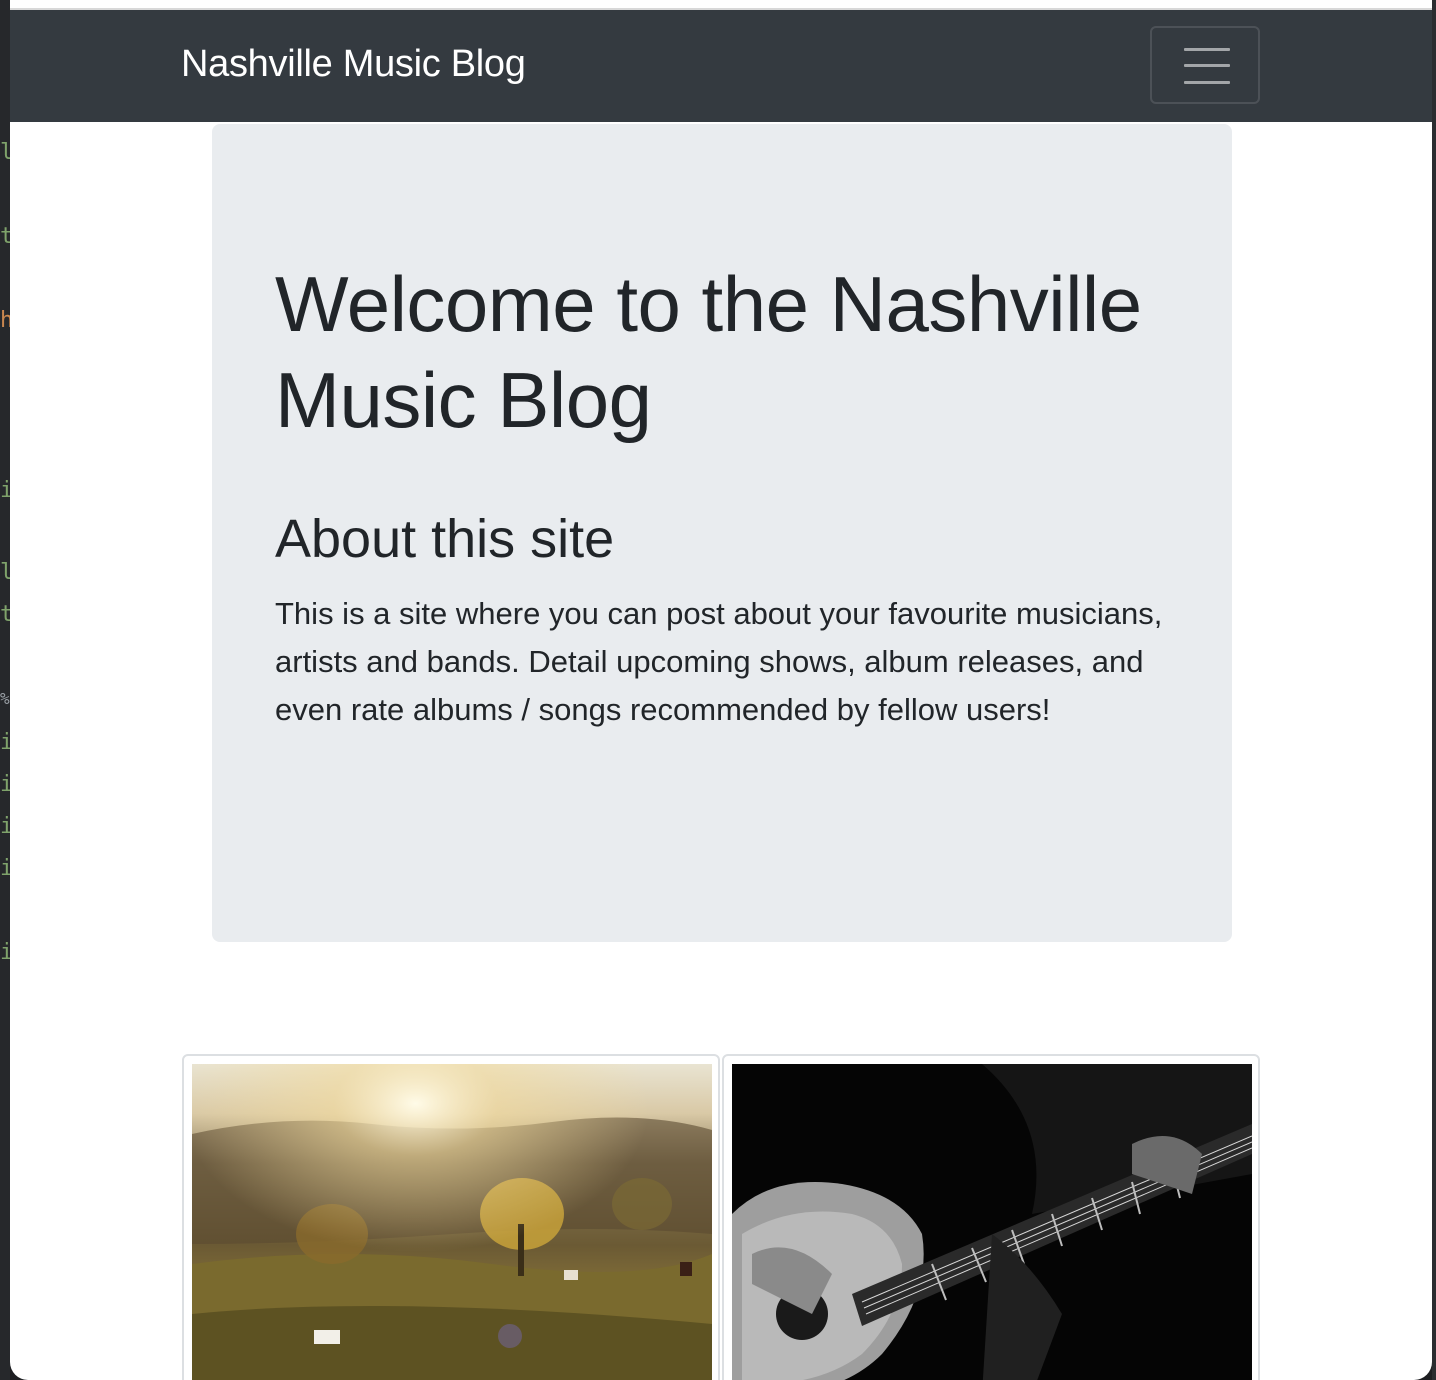  I want to click on gutter-glyph: h, so click(5, 321).